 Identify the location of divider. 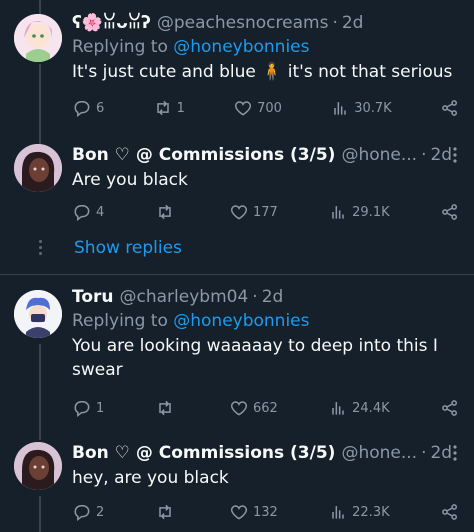
(237, 274).